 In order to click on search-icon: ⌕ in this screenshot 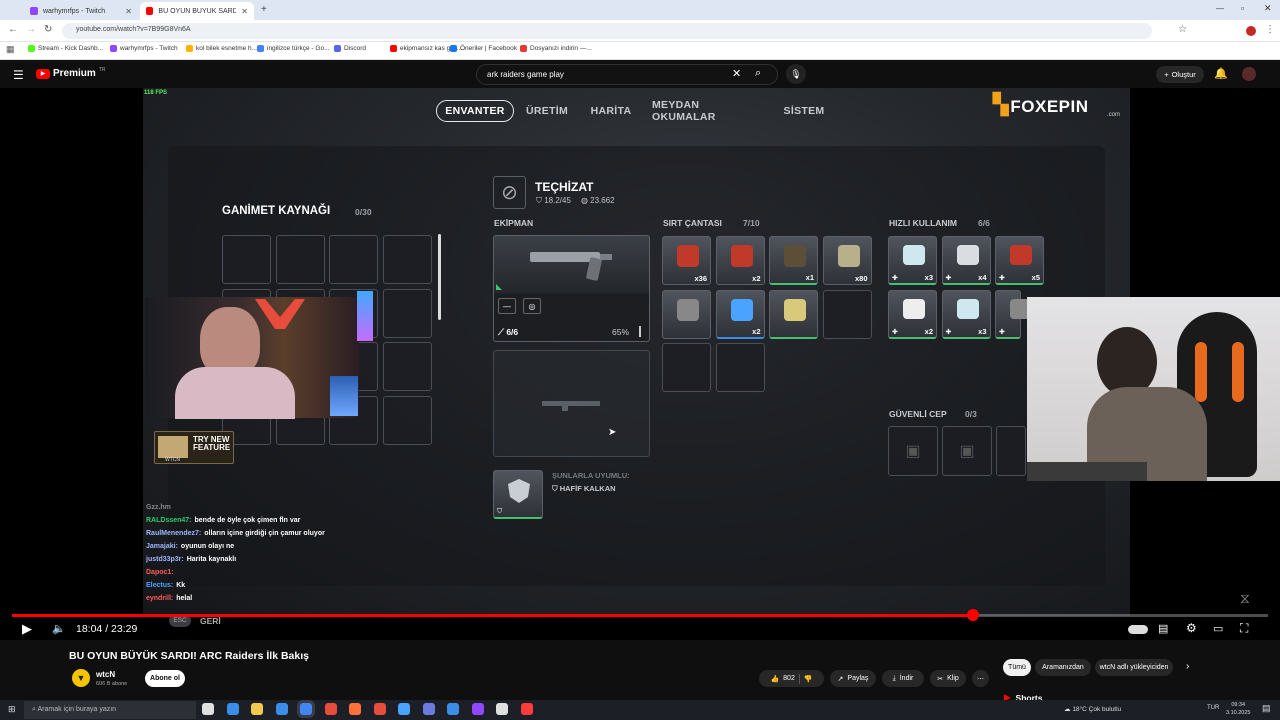, I will do `click(758, 73)`.